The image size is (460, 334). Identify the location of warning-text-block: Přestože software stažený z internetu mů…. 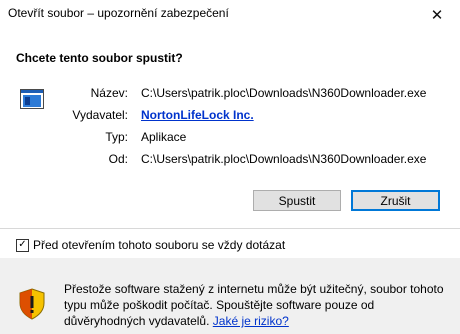
(256, 305).